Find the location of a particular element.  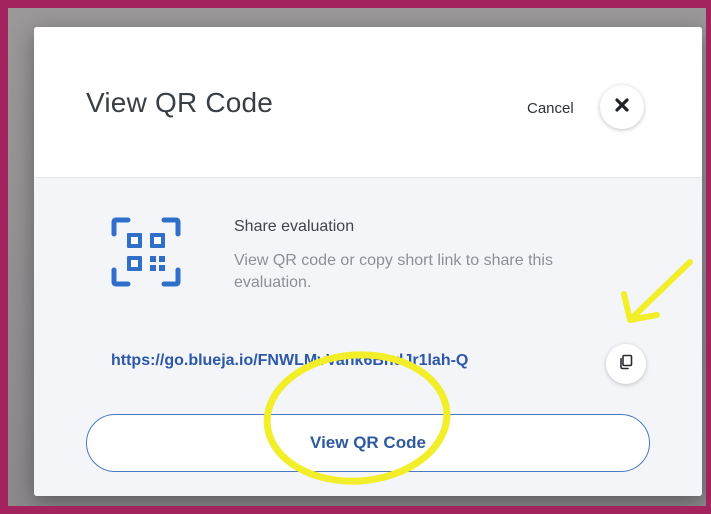

dialog-title: View QR Code is located at coordinates (180, 102).